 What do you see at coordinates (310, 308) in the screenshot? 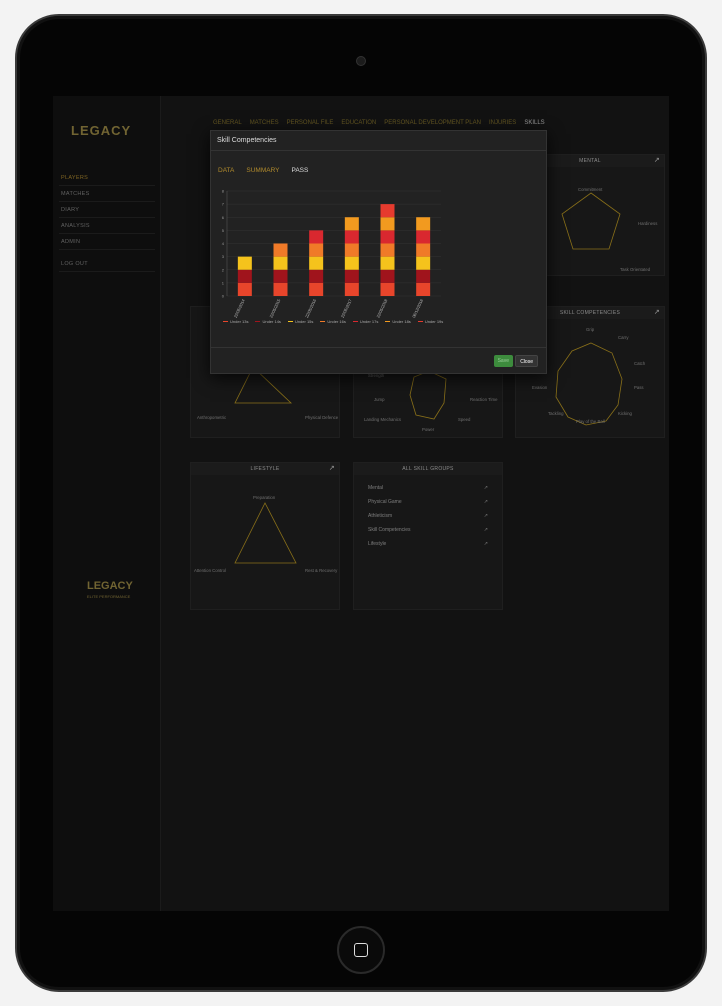
I see `x-tick-label: 22/05/2016` at bounding box center [310, 308].